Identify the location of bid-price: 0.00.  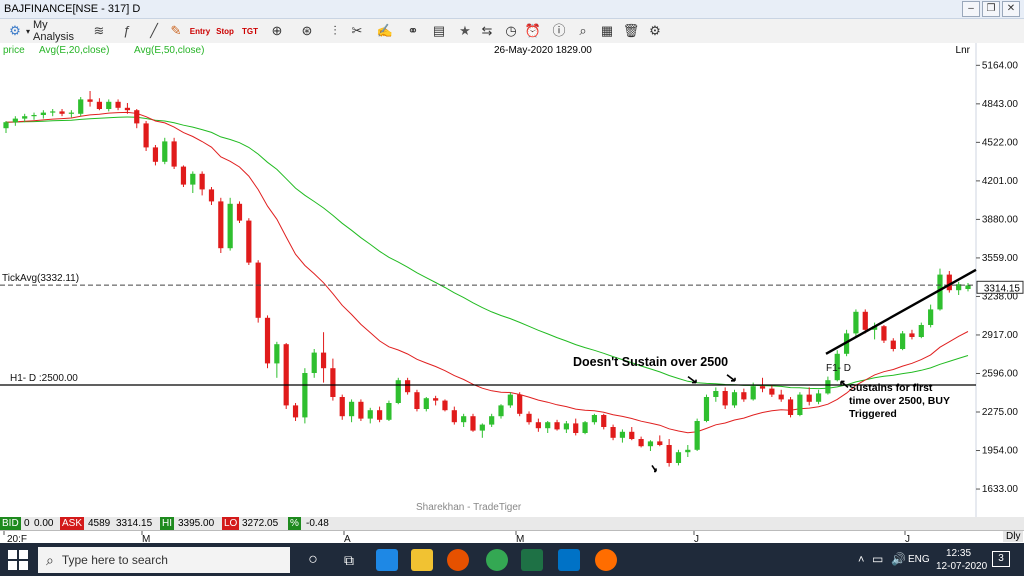
(44, 523).